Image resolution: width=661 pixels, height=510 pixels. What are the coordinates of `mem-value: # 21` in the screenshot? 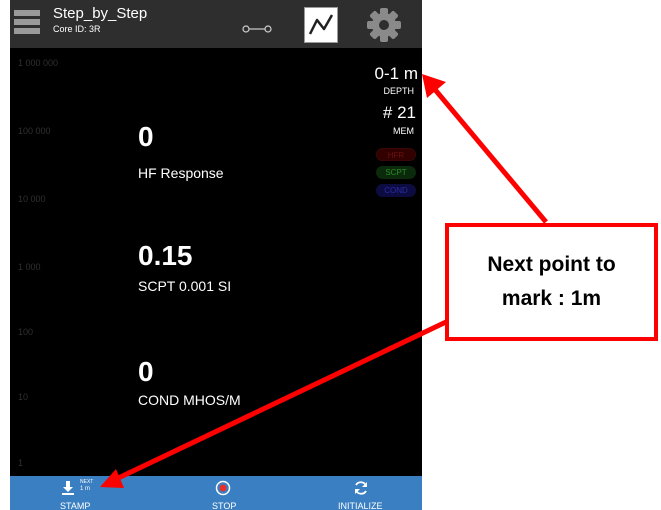 It's located at (399, 112).